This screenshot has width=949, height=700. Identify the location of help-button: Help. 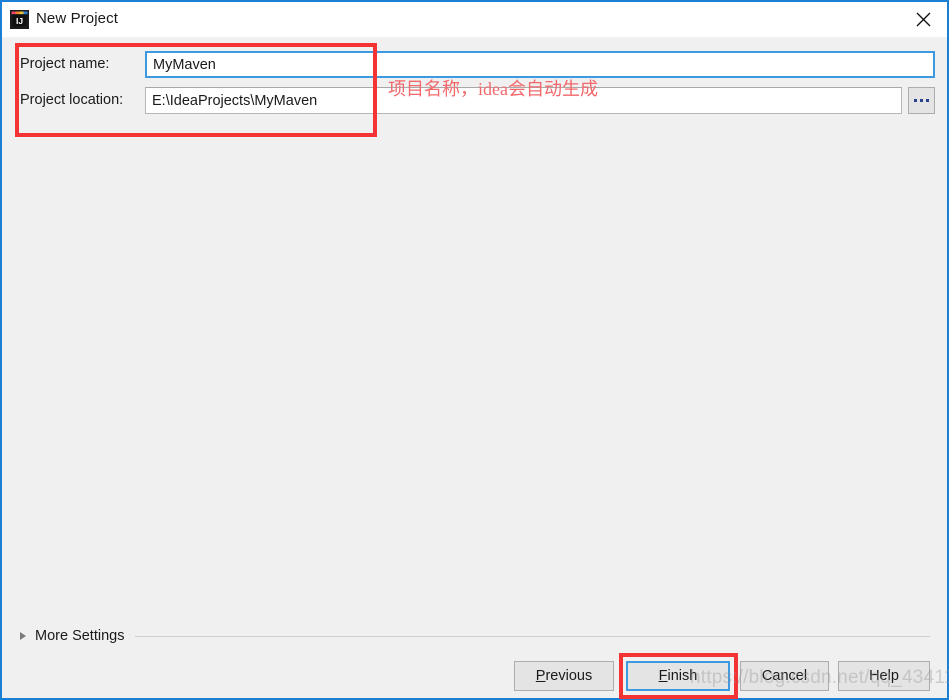
(884, 676).